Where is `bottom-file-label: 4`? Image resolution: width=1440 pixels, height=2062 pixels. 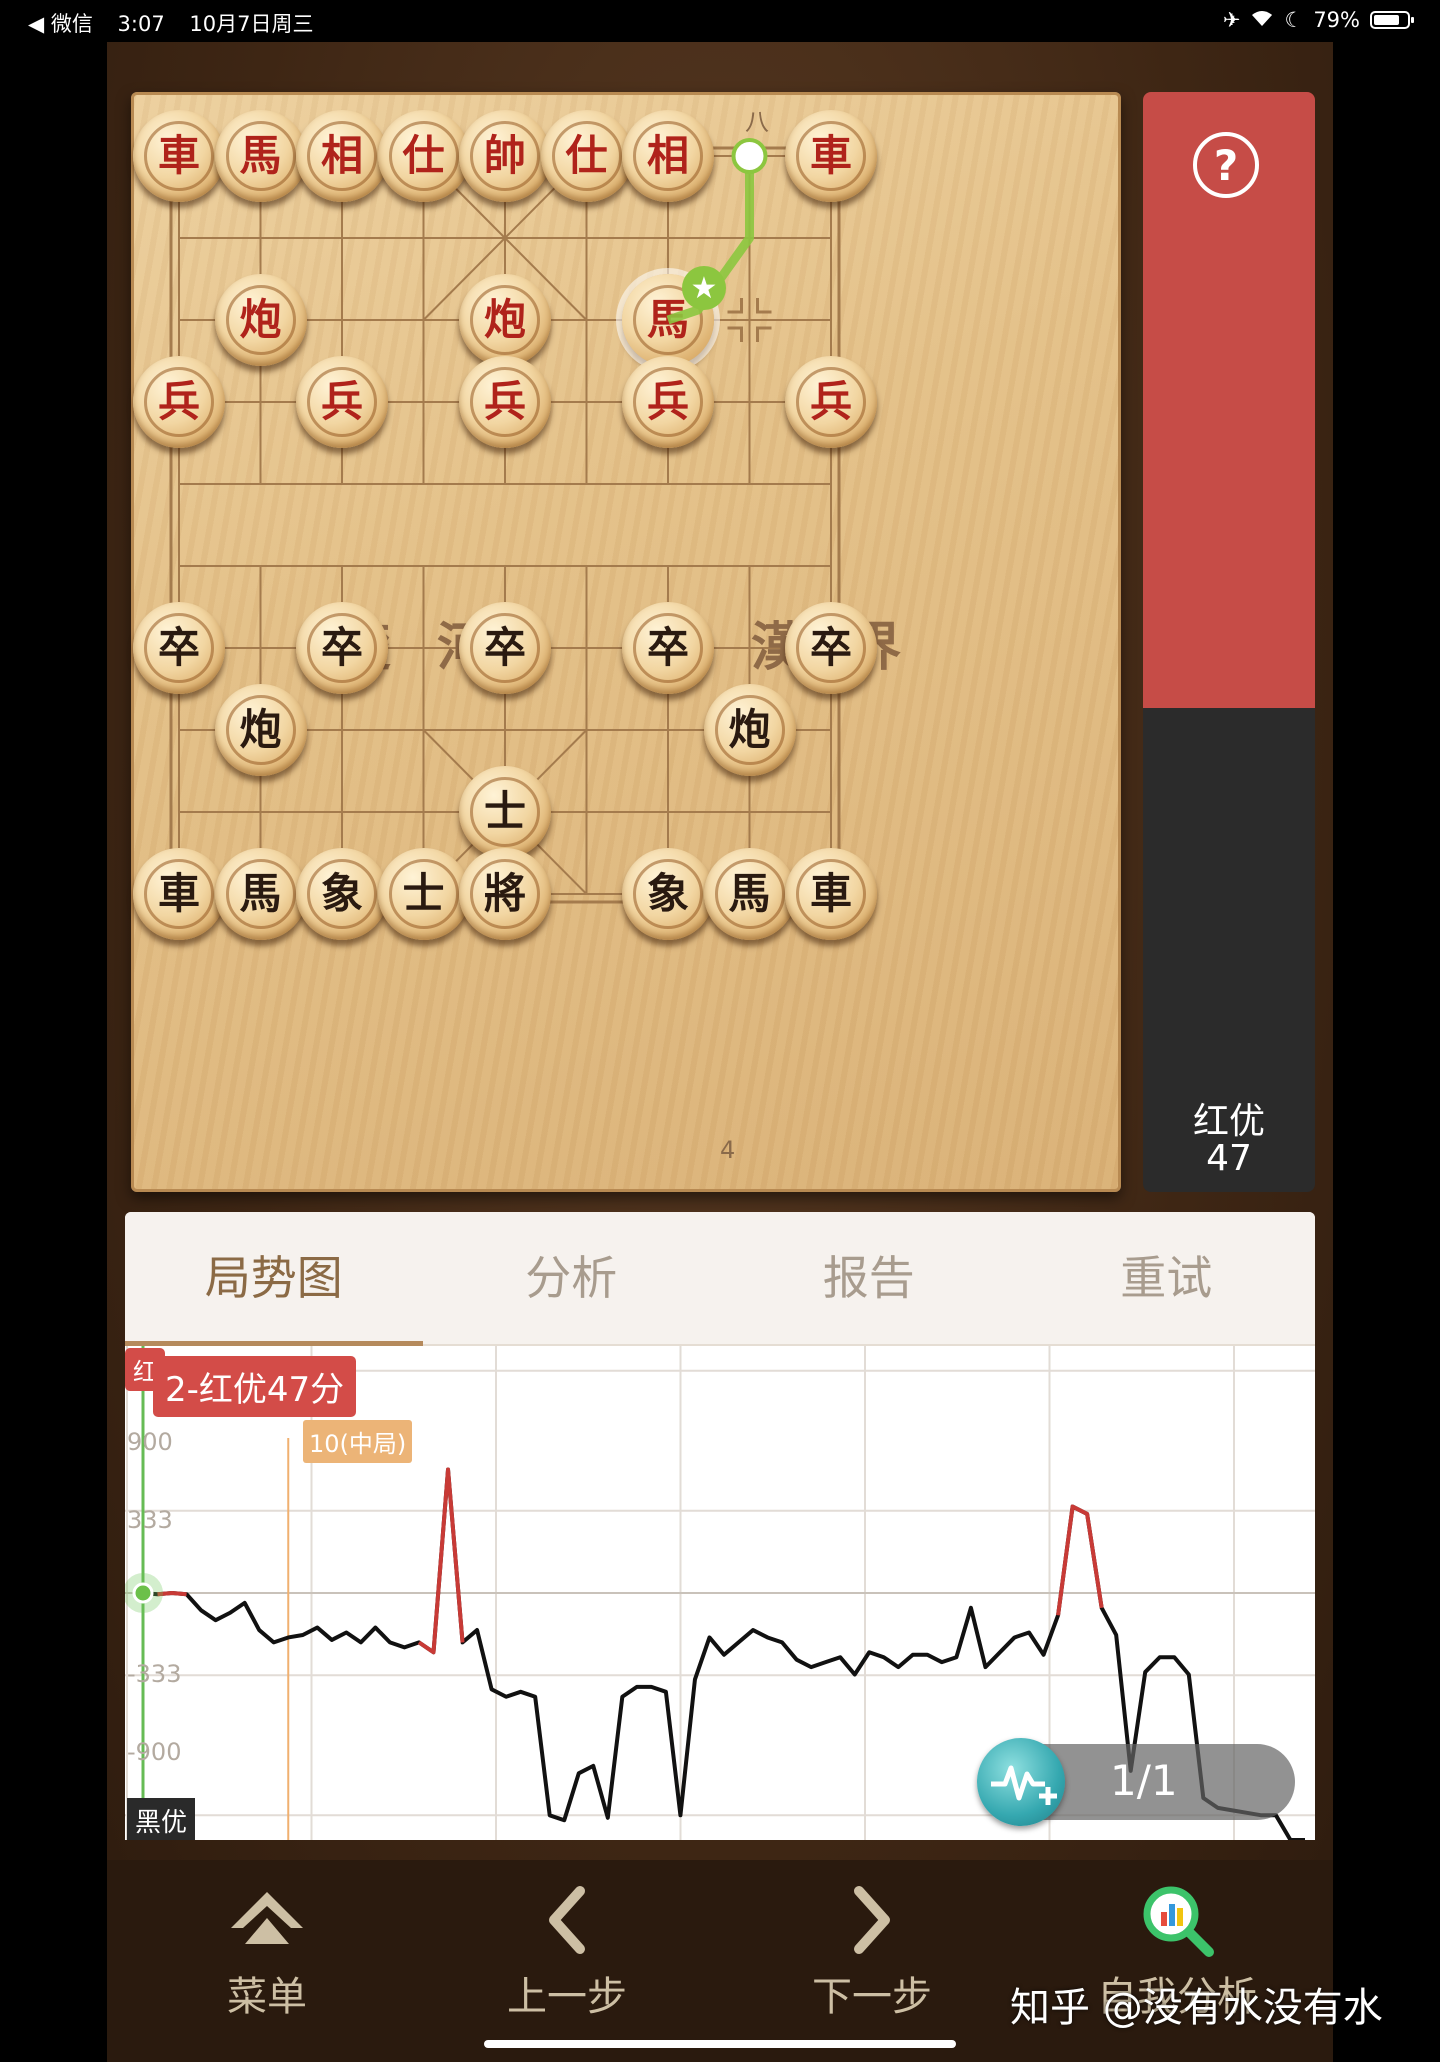 bottom-file-label: 4 is located at coordinates (728, 1150).